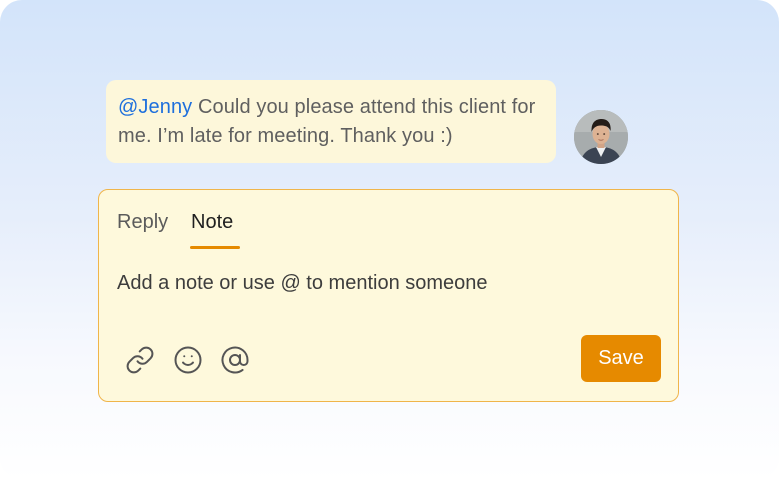 This screenshot has height=480, width=779. What do you see at coordinates (212, 222) in the screenshot?
I see `tab-note: Note` at bounding box center [212, 222].